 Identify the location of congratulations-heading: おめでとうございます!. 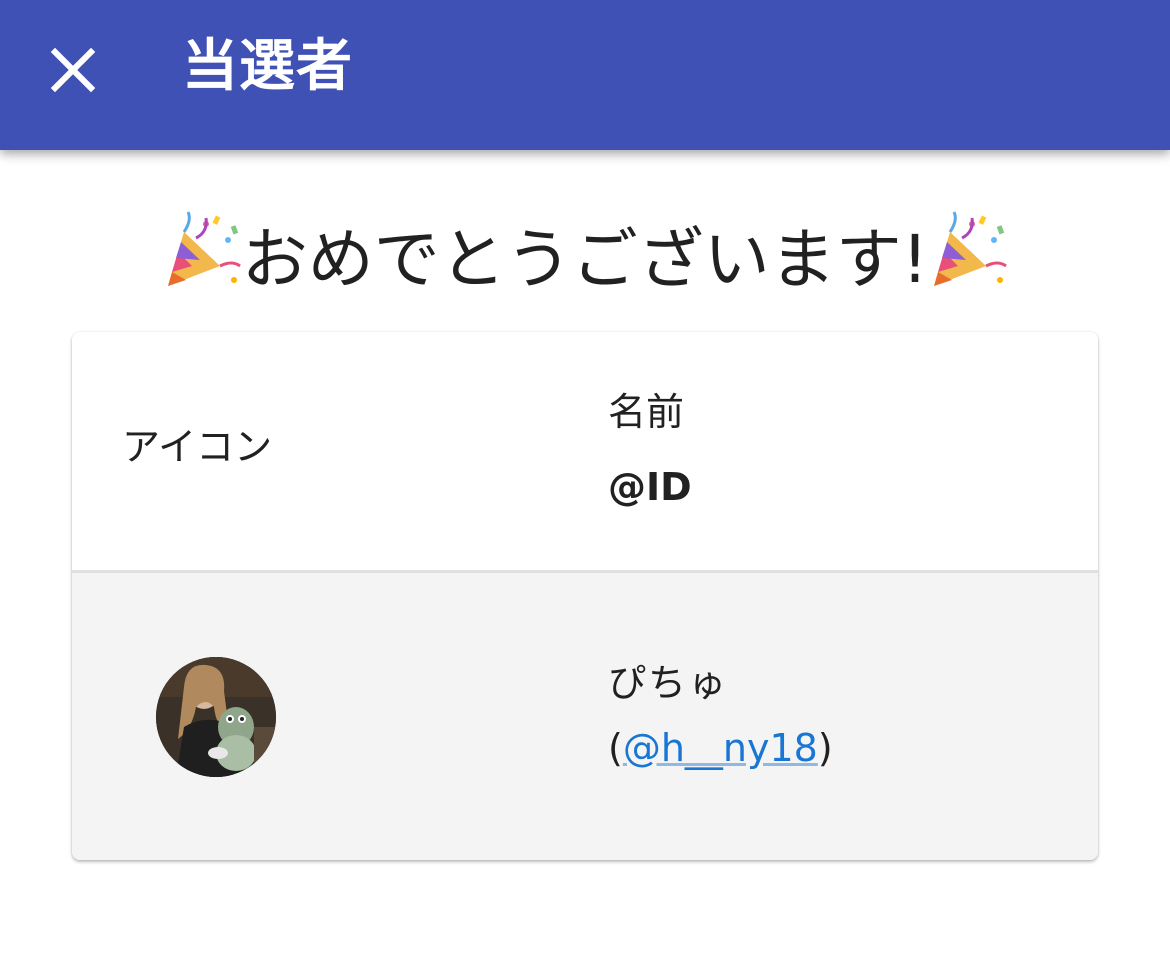
(585, 257).